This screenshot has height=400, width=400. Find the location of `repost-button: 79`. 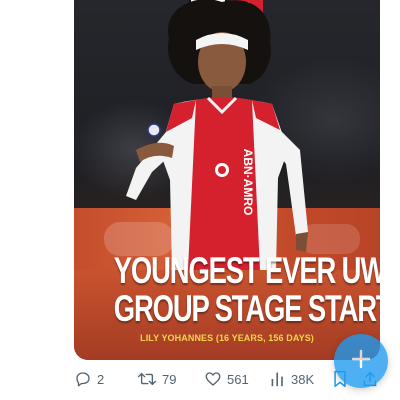

repost-button: 79 is located at coordinates (156, 379).